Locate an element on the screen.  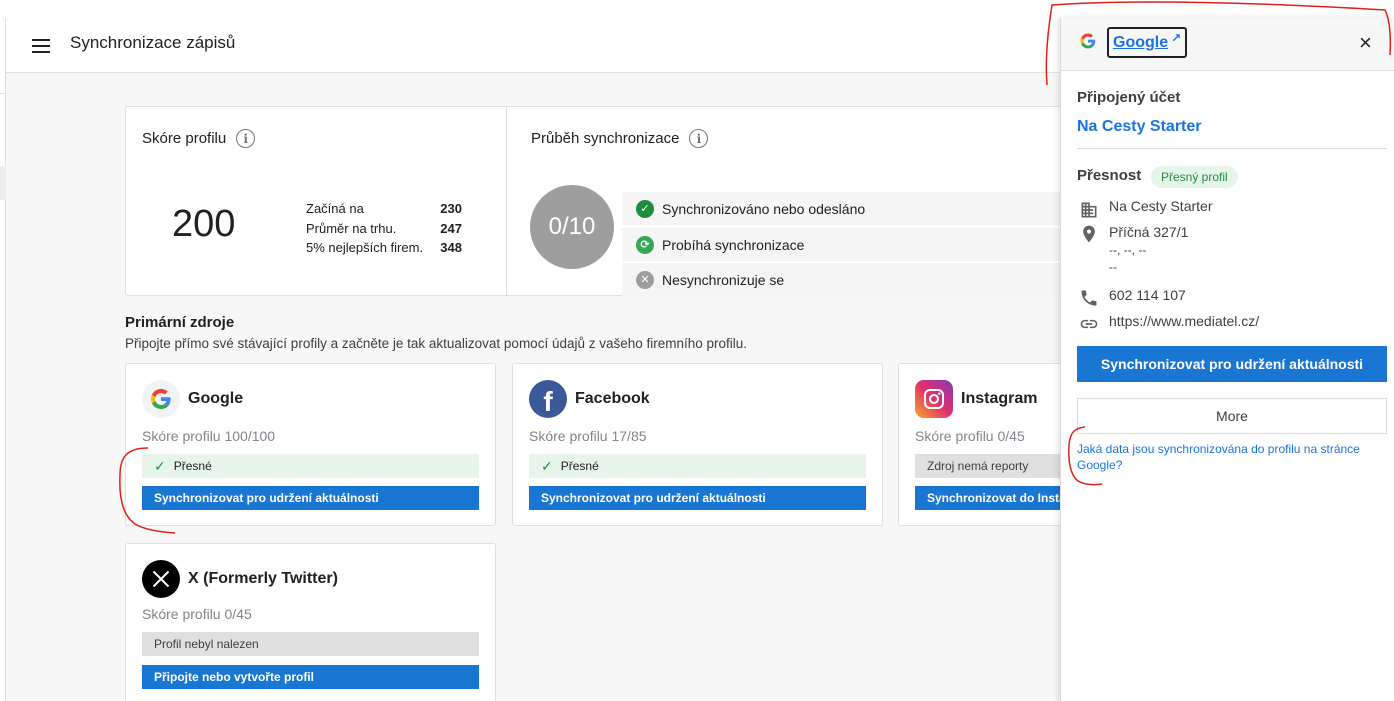
stat-label: 5% nejlepších firem. is located at coordinates (365, 248).